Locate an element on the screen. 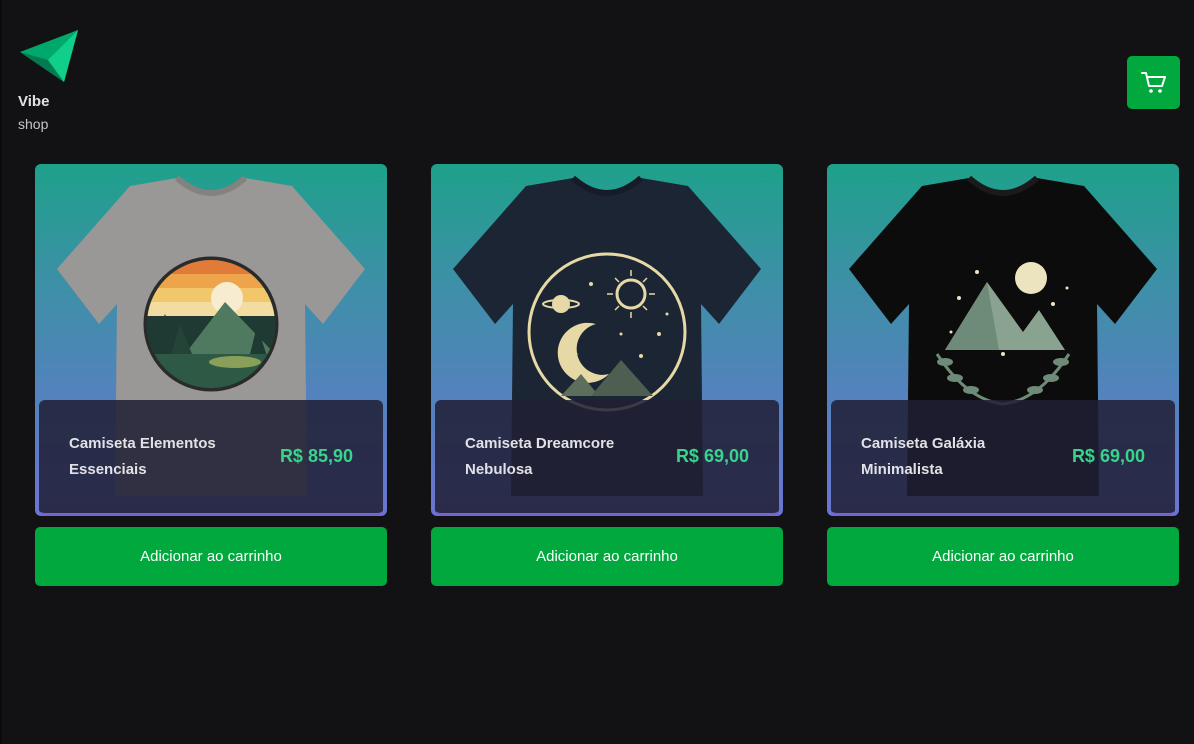  product-image-card: Camiseta Elementos Essenciais R$ 85,90 is located at coordinates (211, 340).